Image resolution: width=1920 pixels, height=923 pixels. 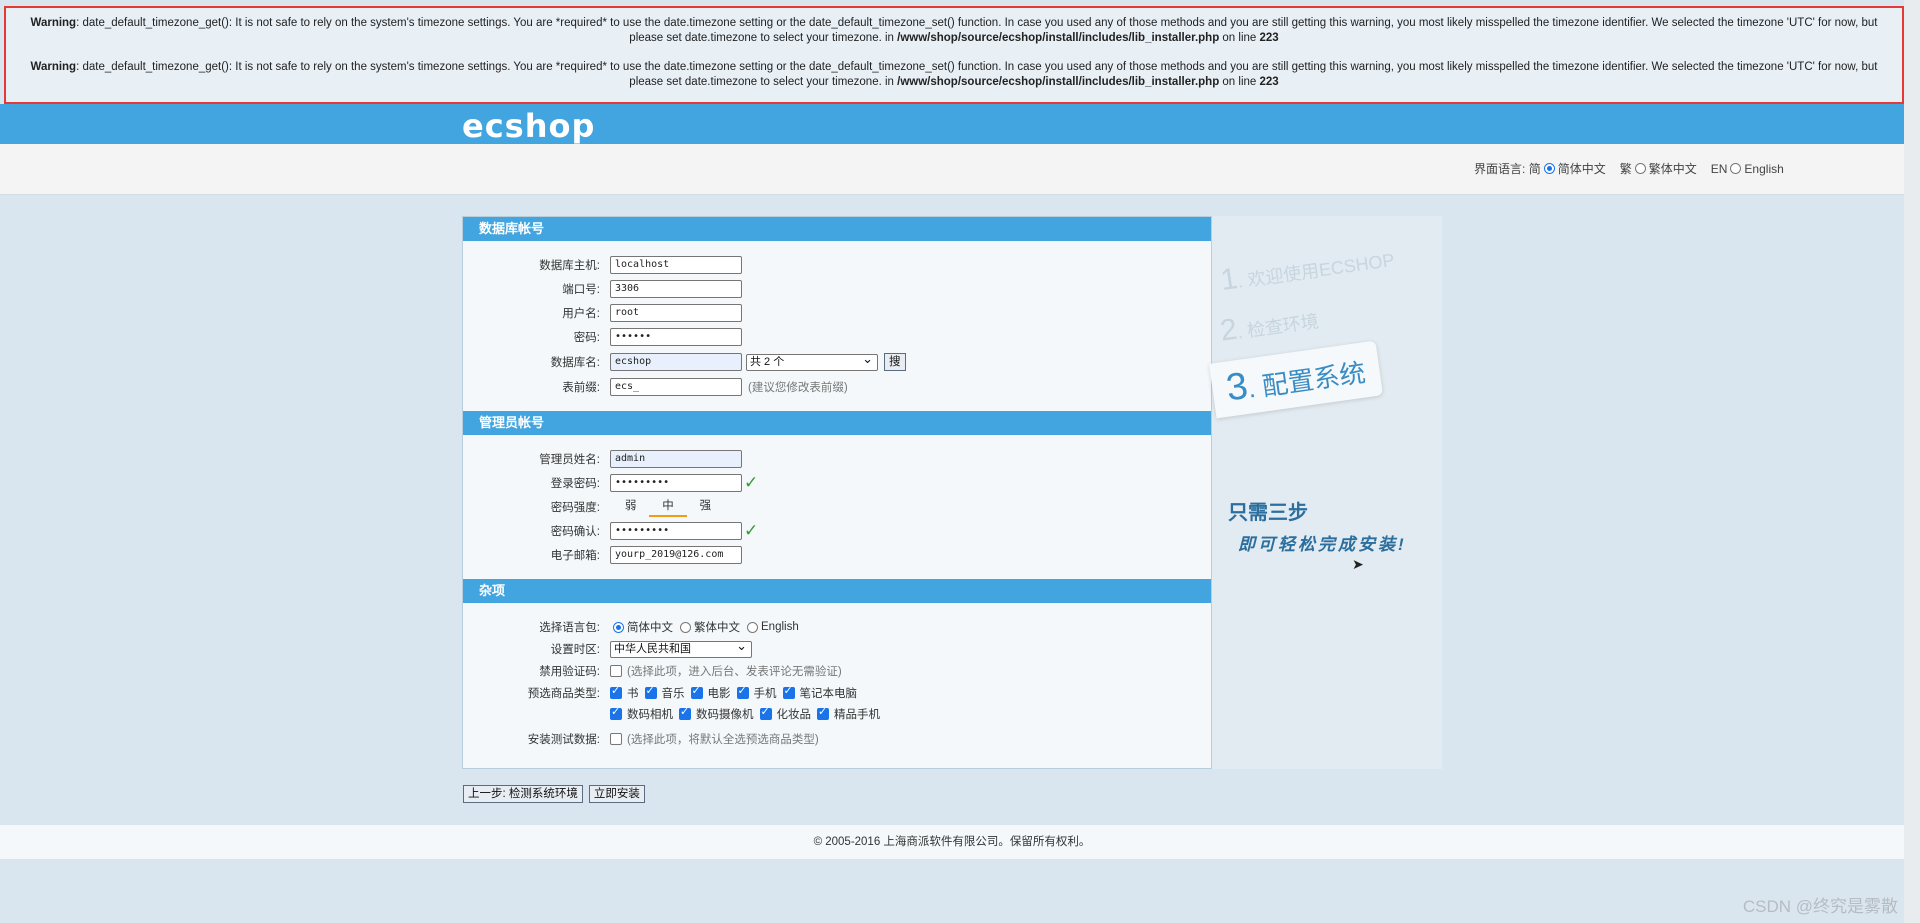 I want to click on goods-type-item: 数码摄像机, so click(x=716, y=713).